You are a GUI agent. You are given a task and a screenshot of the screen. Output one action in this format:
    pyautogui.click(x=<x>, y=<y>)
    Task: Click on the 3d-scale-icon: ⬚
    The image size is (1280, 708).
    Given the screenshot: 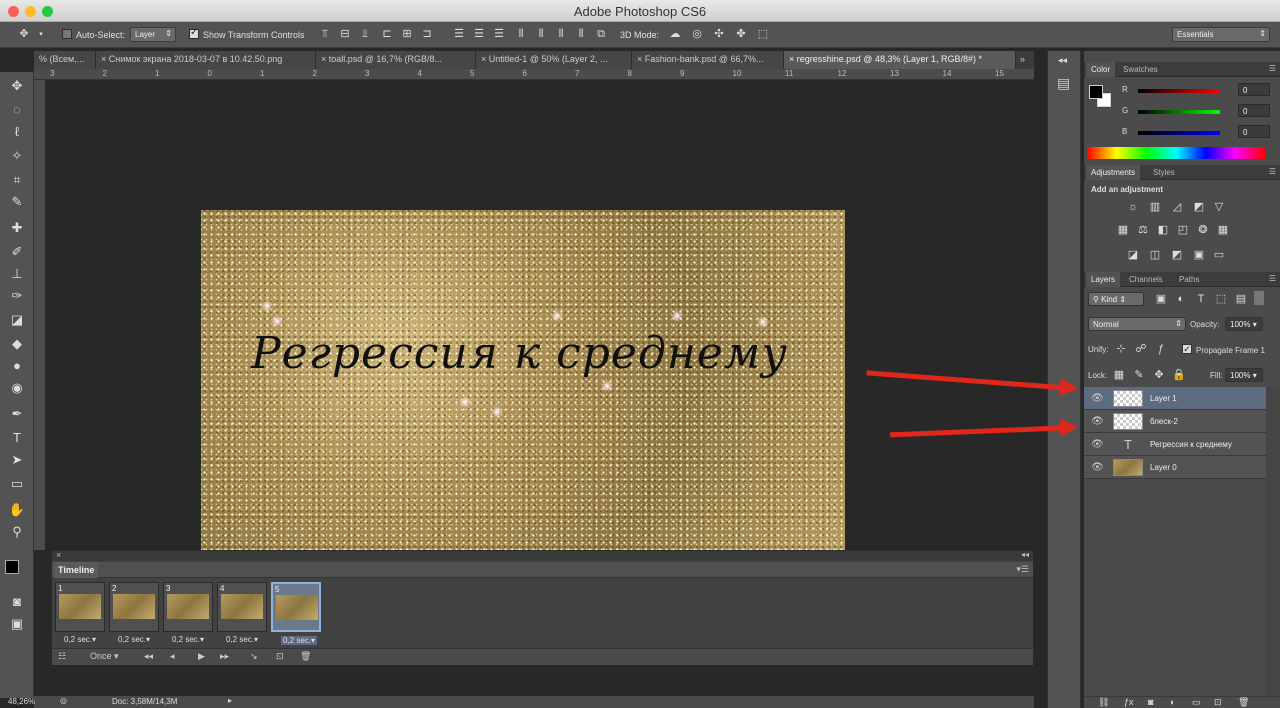 What is the action you would take?
    pyautogui.click(x=763, y=34)
    